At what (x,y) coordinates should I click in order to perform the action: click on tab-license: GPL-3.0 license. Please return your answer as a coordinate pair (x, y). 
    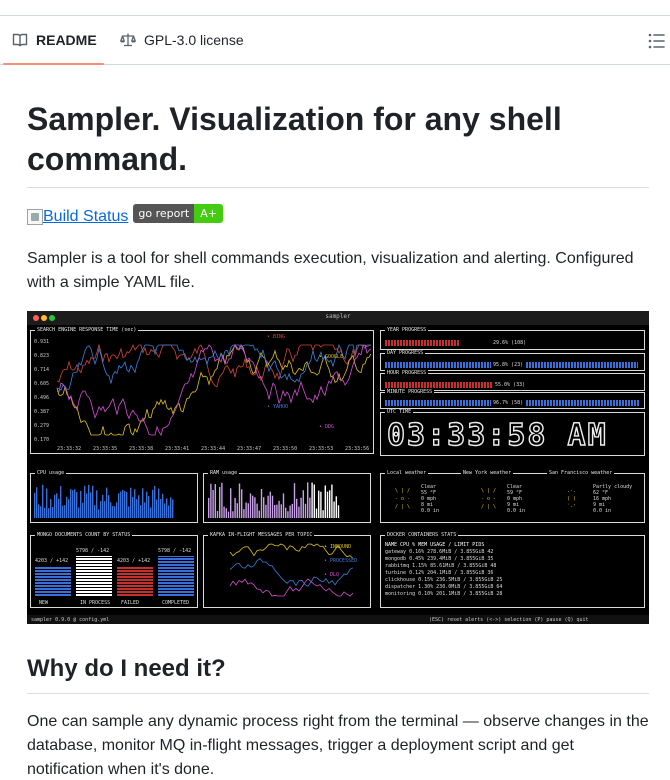
    Looking at the image, I should click on (190, 40).